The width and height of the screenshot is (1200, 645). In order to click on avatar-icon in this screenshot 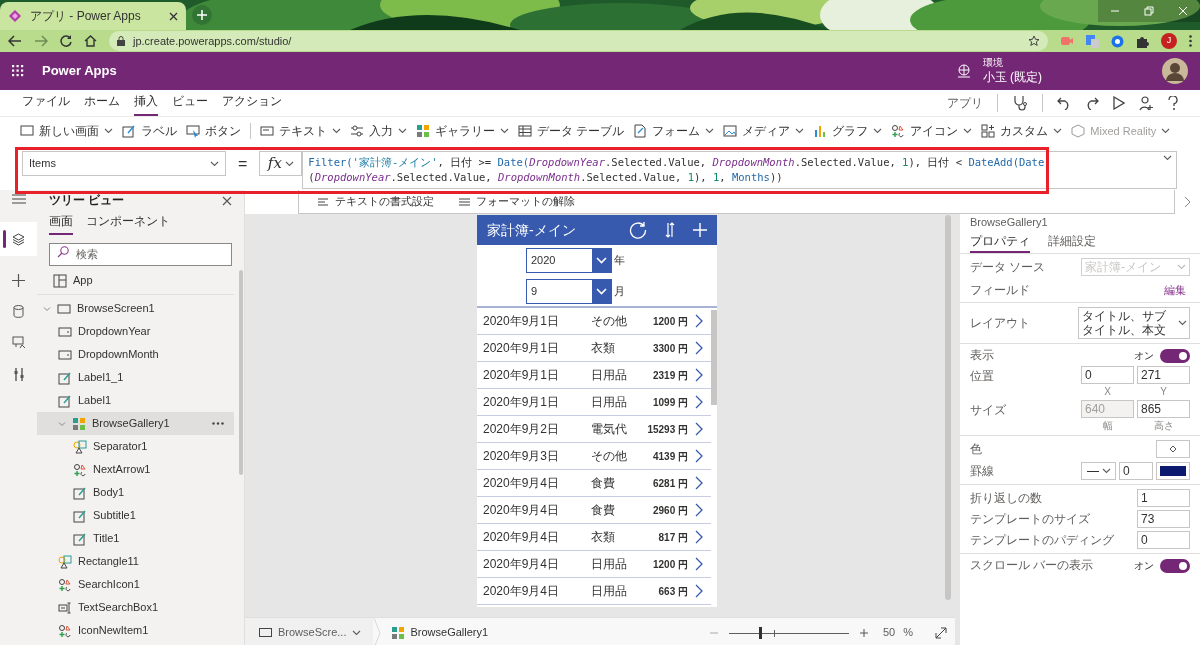, I will do `click(1175, 71)`.